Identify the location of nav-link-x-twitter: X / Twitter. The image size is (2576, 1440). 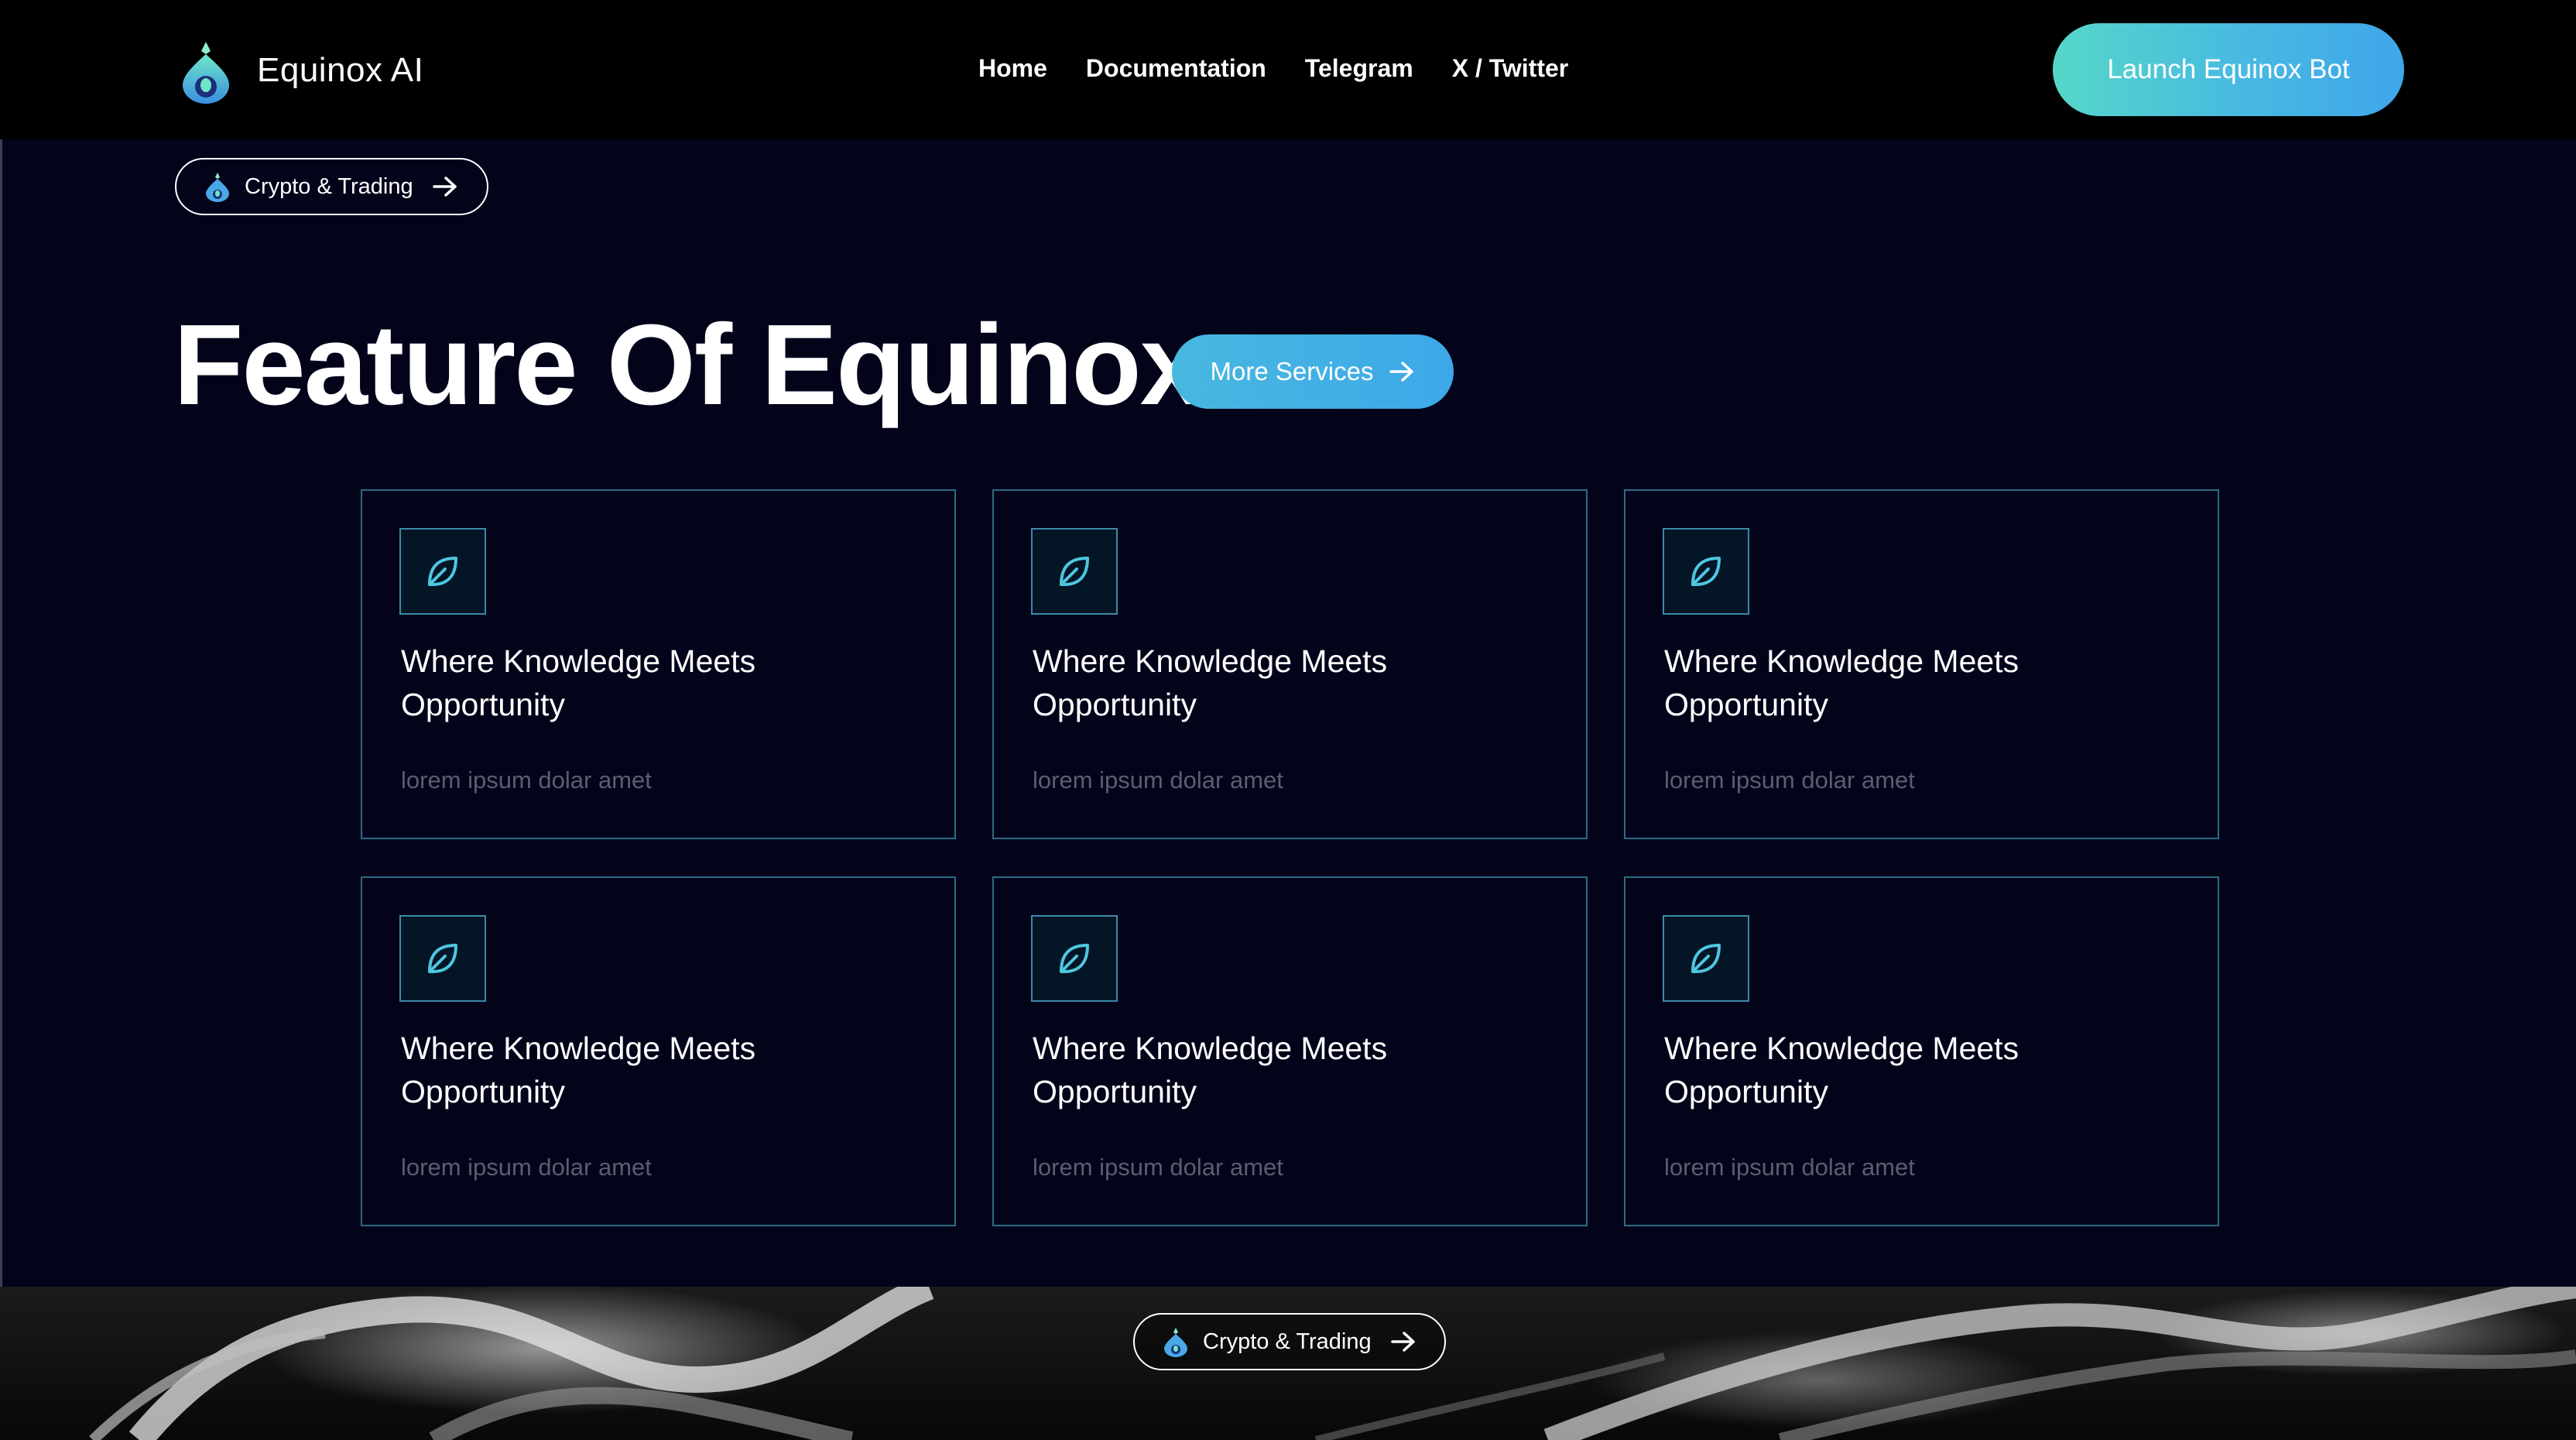
(1510, 68).